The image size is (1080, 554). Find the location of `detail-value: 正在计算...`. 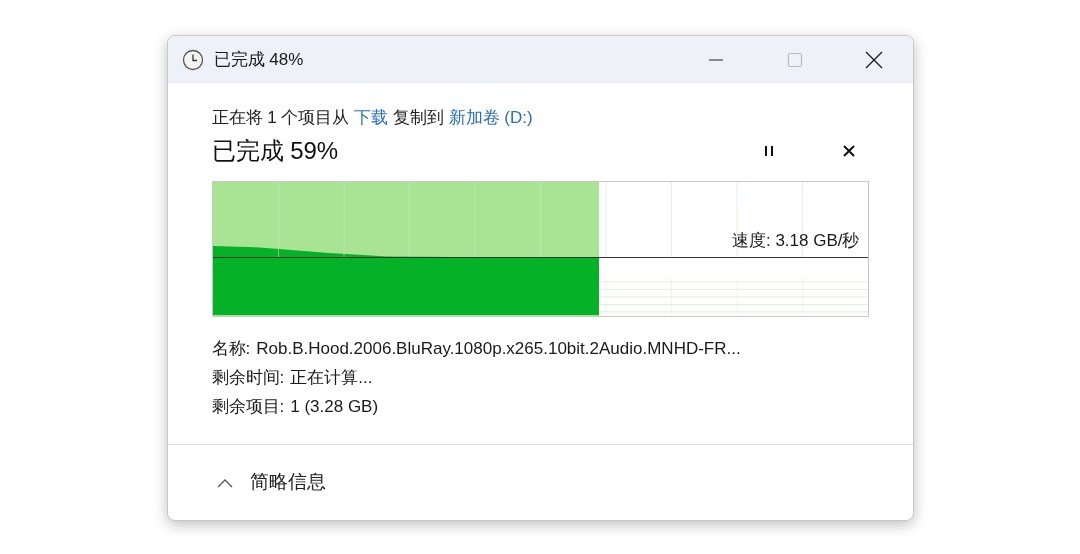

detail-value: 正在计算... is located at coordinates (331, 377).